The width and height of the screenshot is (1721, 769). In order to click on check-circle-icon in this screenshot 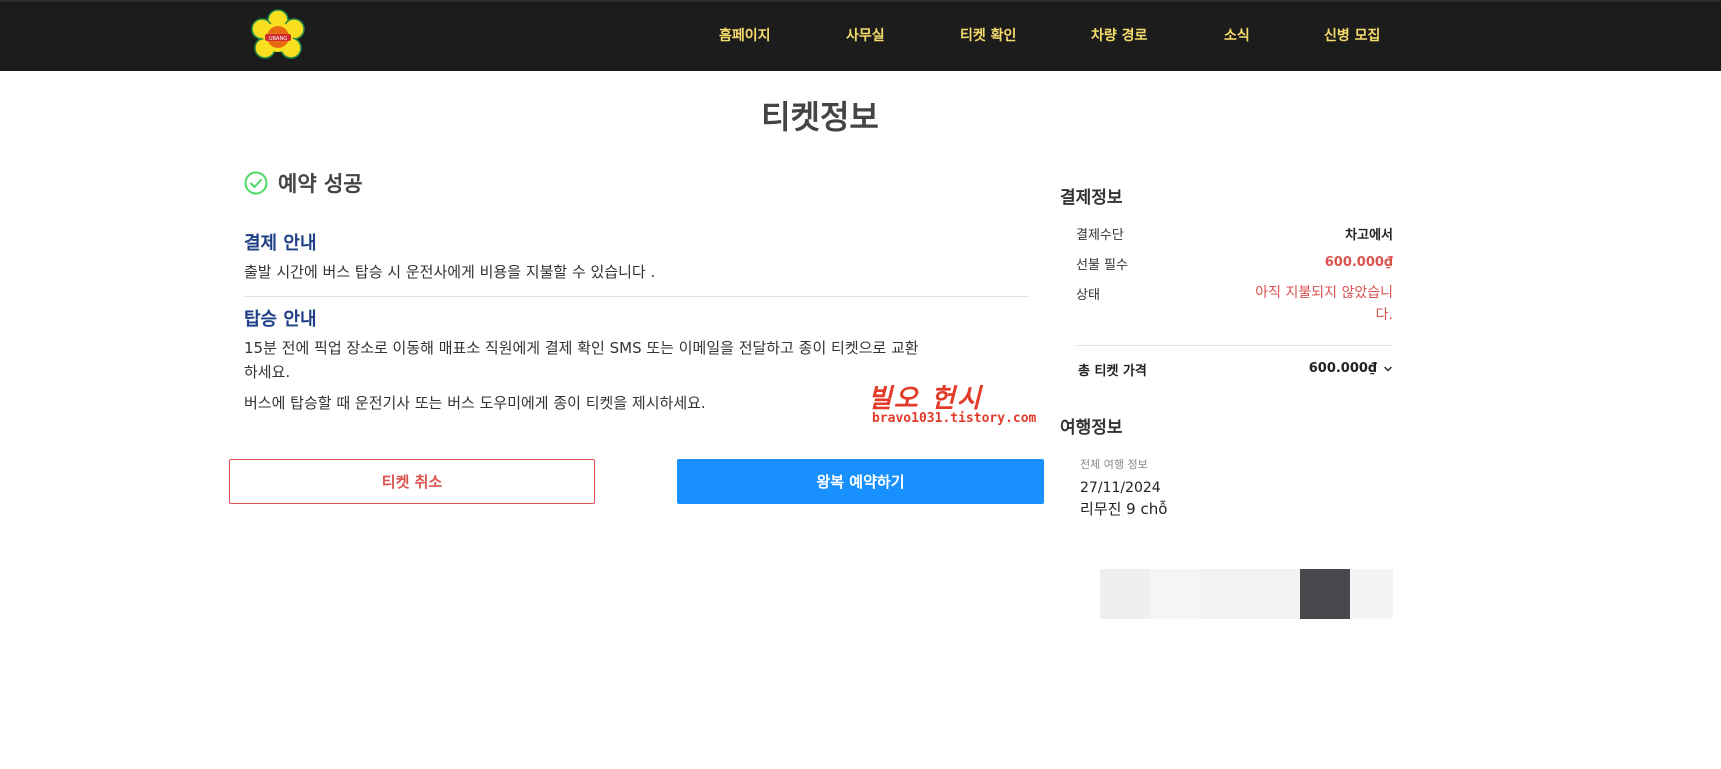, I will do `click(256, 183)`.